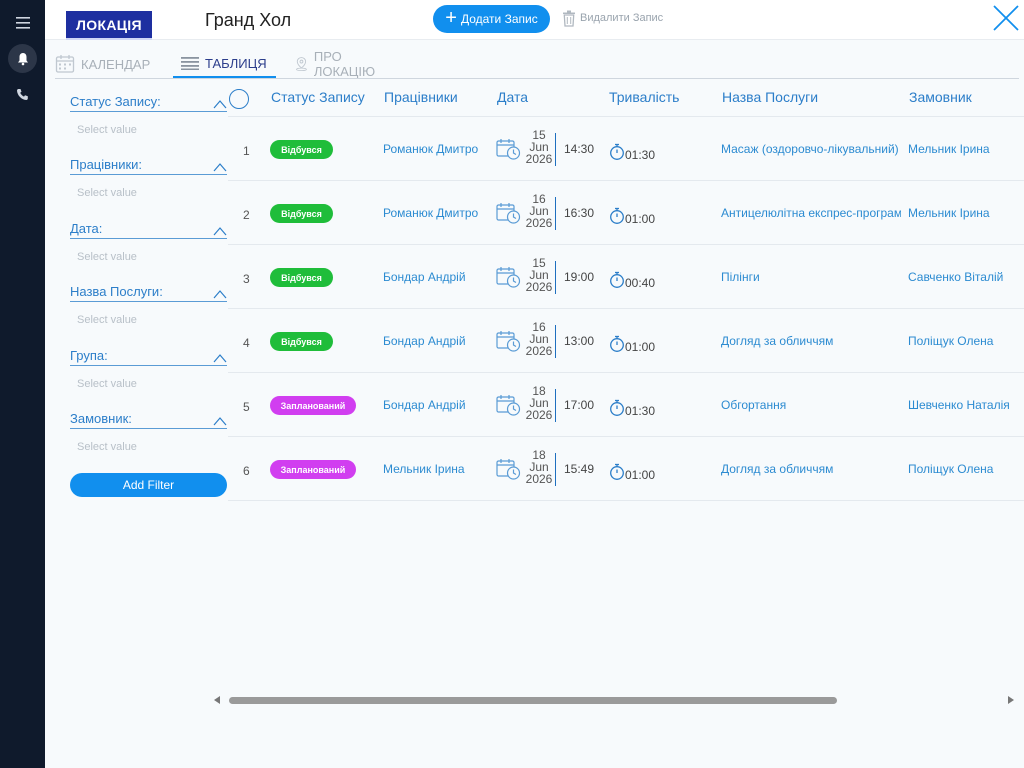  What do you see at coordinates (640, 283) in the screenshot?
I see `duration-value: 00:40` at bounding box center [640, 283].